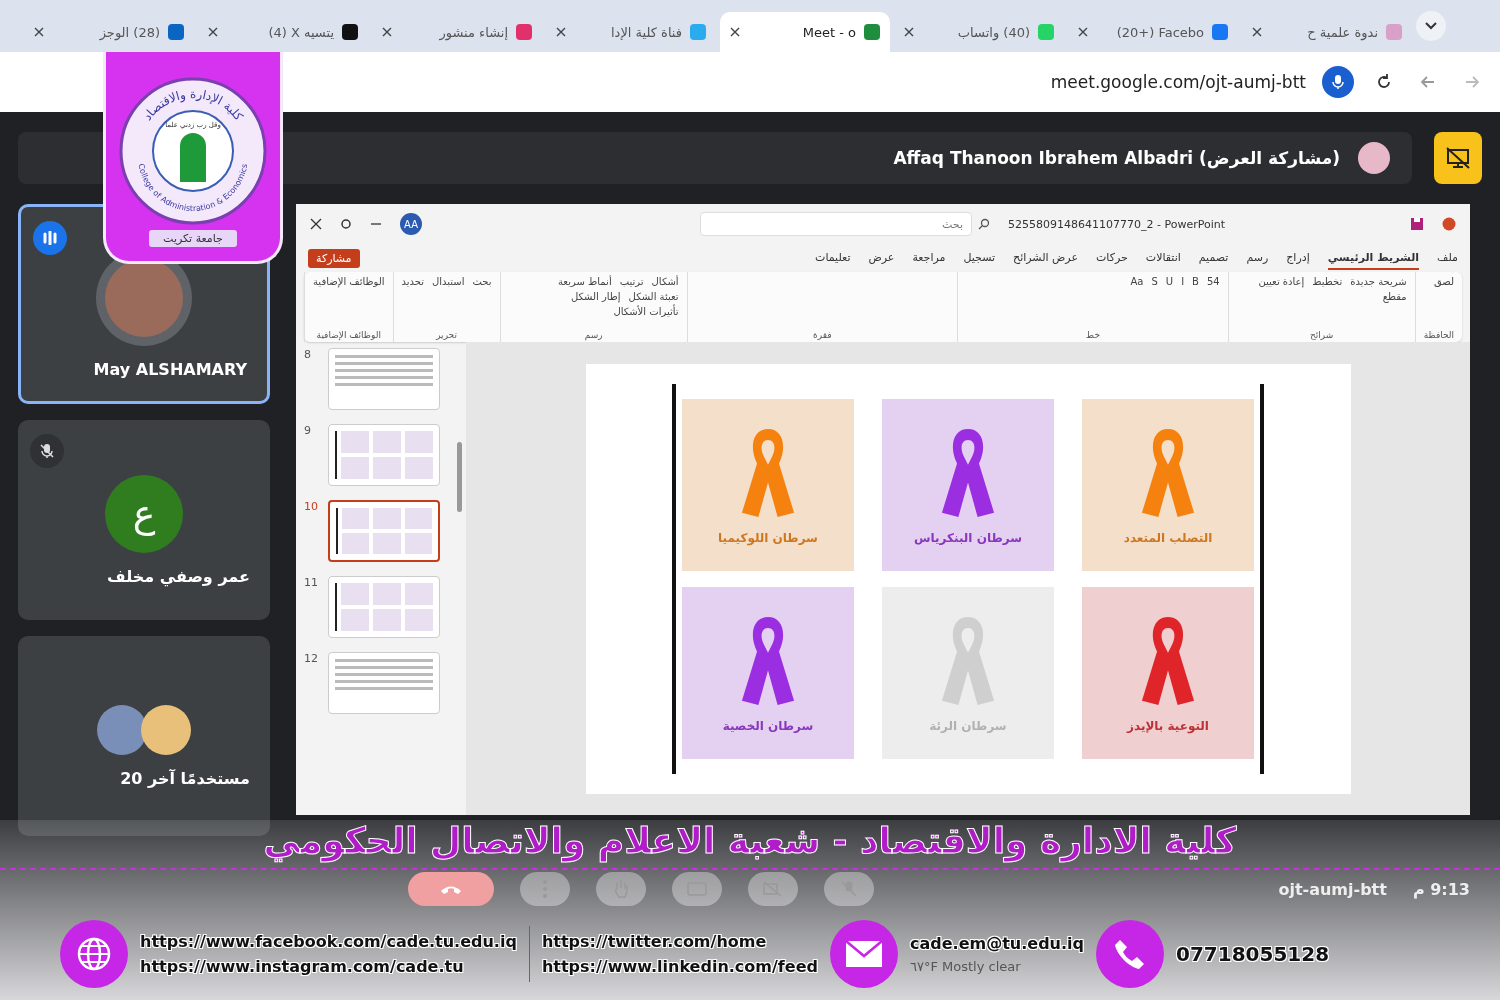 The height and width of the screenshot is (1000, 1500). I want to click on ribbon-tool: الوظائف الإضافية, so click(349, 281).